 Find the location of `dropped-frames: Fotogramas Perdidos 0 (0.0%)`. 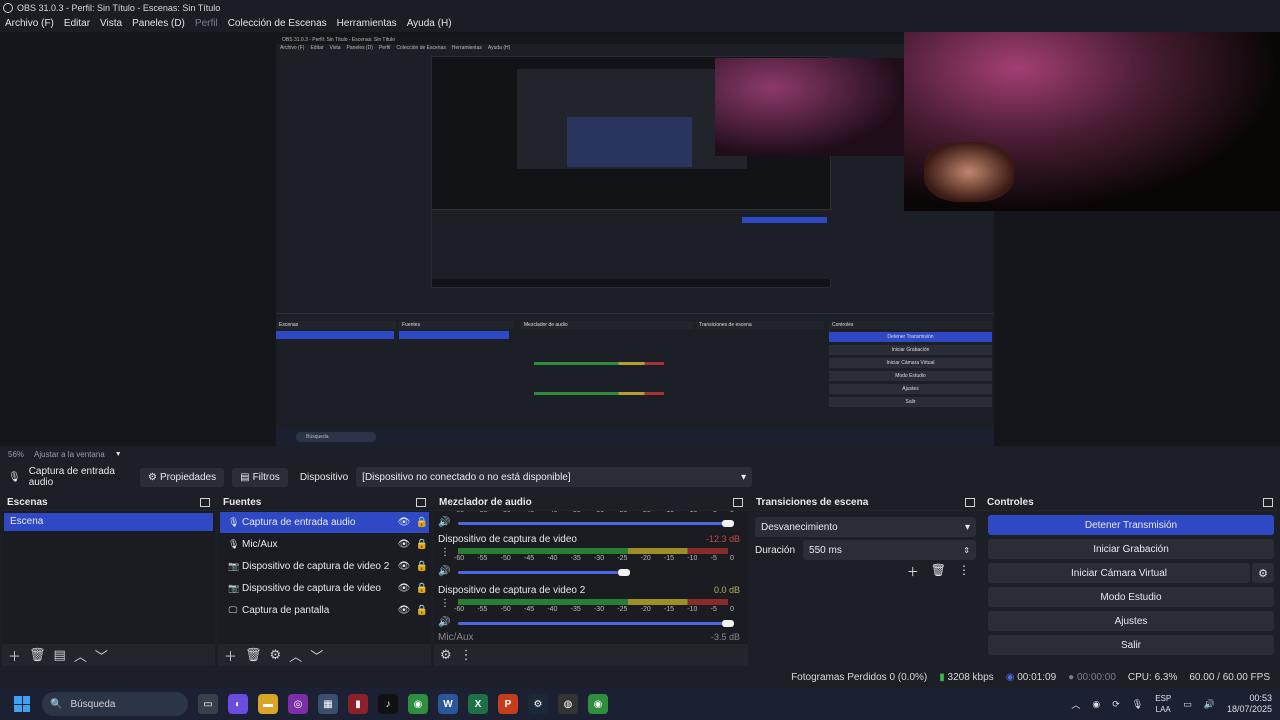

dropped-frames: Fotogramas Perdidos 0 (0.0%) is located at coordinates (859, 677).